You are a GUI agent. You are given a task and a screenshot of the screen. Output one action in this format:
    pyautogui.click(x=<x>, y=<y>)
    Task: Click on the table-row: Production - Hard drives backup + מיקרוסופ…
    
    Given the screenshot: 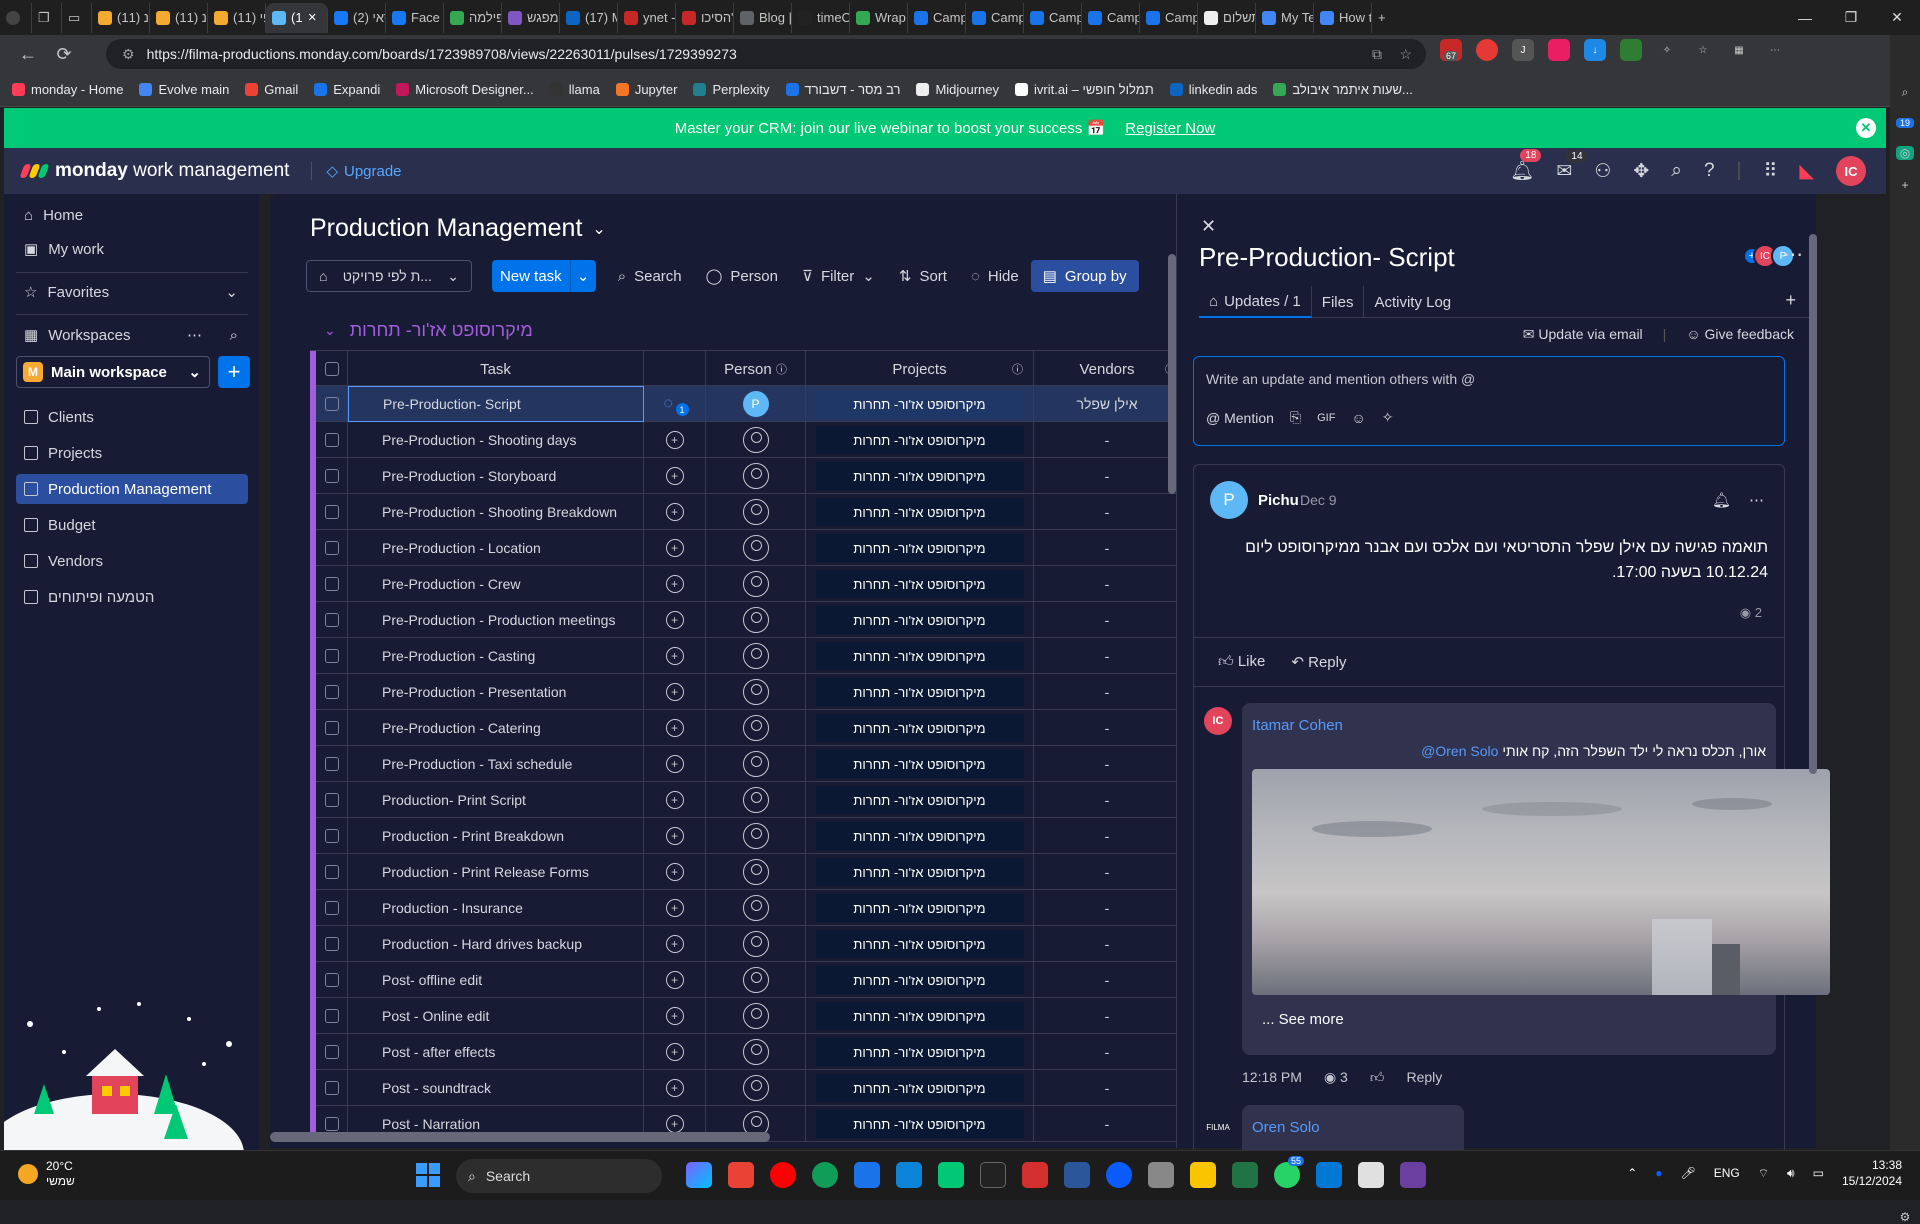 What is the action you would take?
    pyautogui.click(x=743, y=944)
    